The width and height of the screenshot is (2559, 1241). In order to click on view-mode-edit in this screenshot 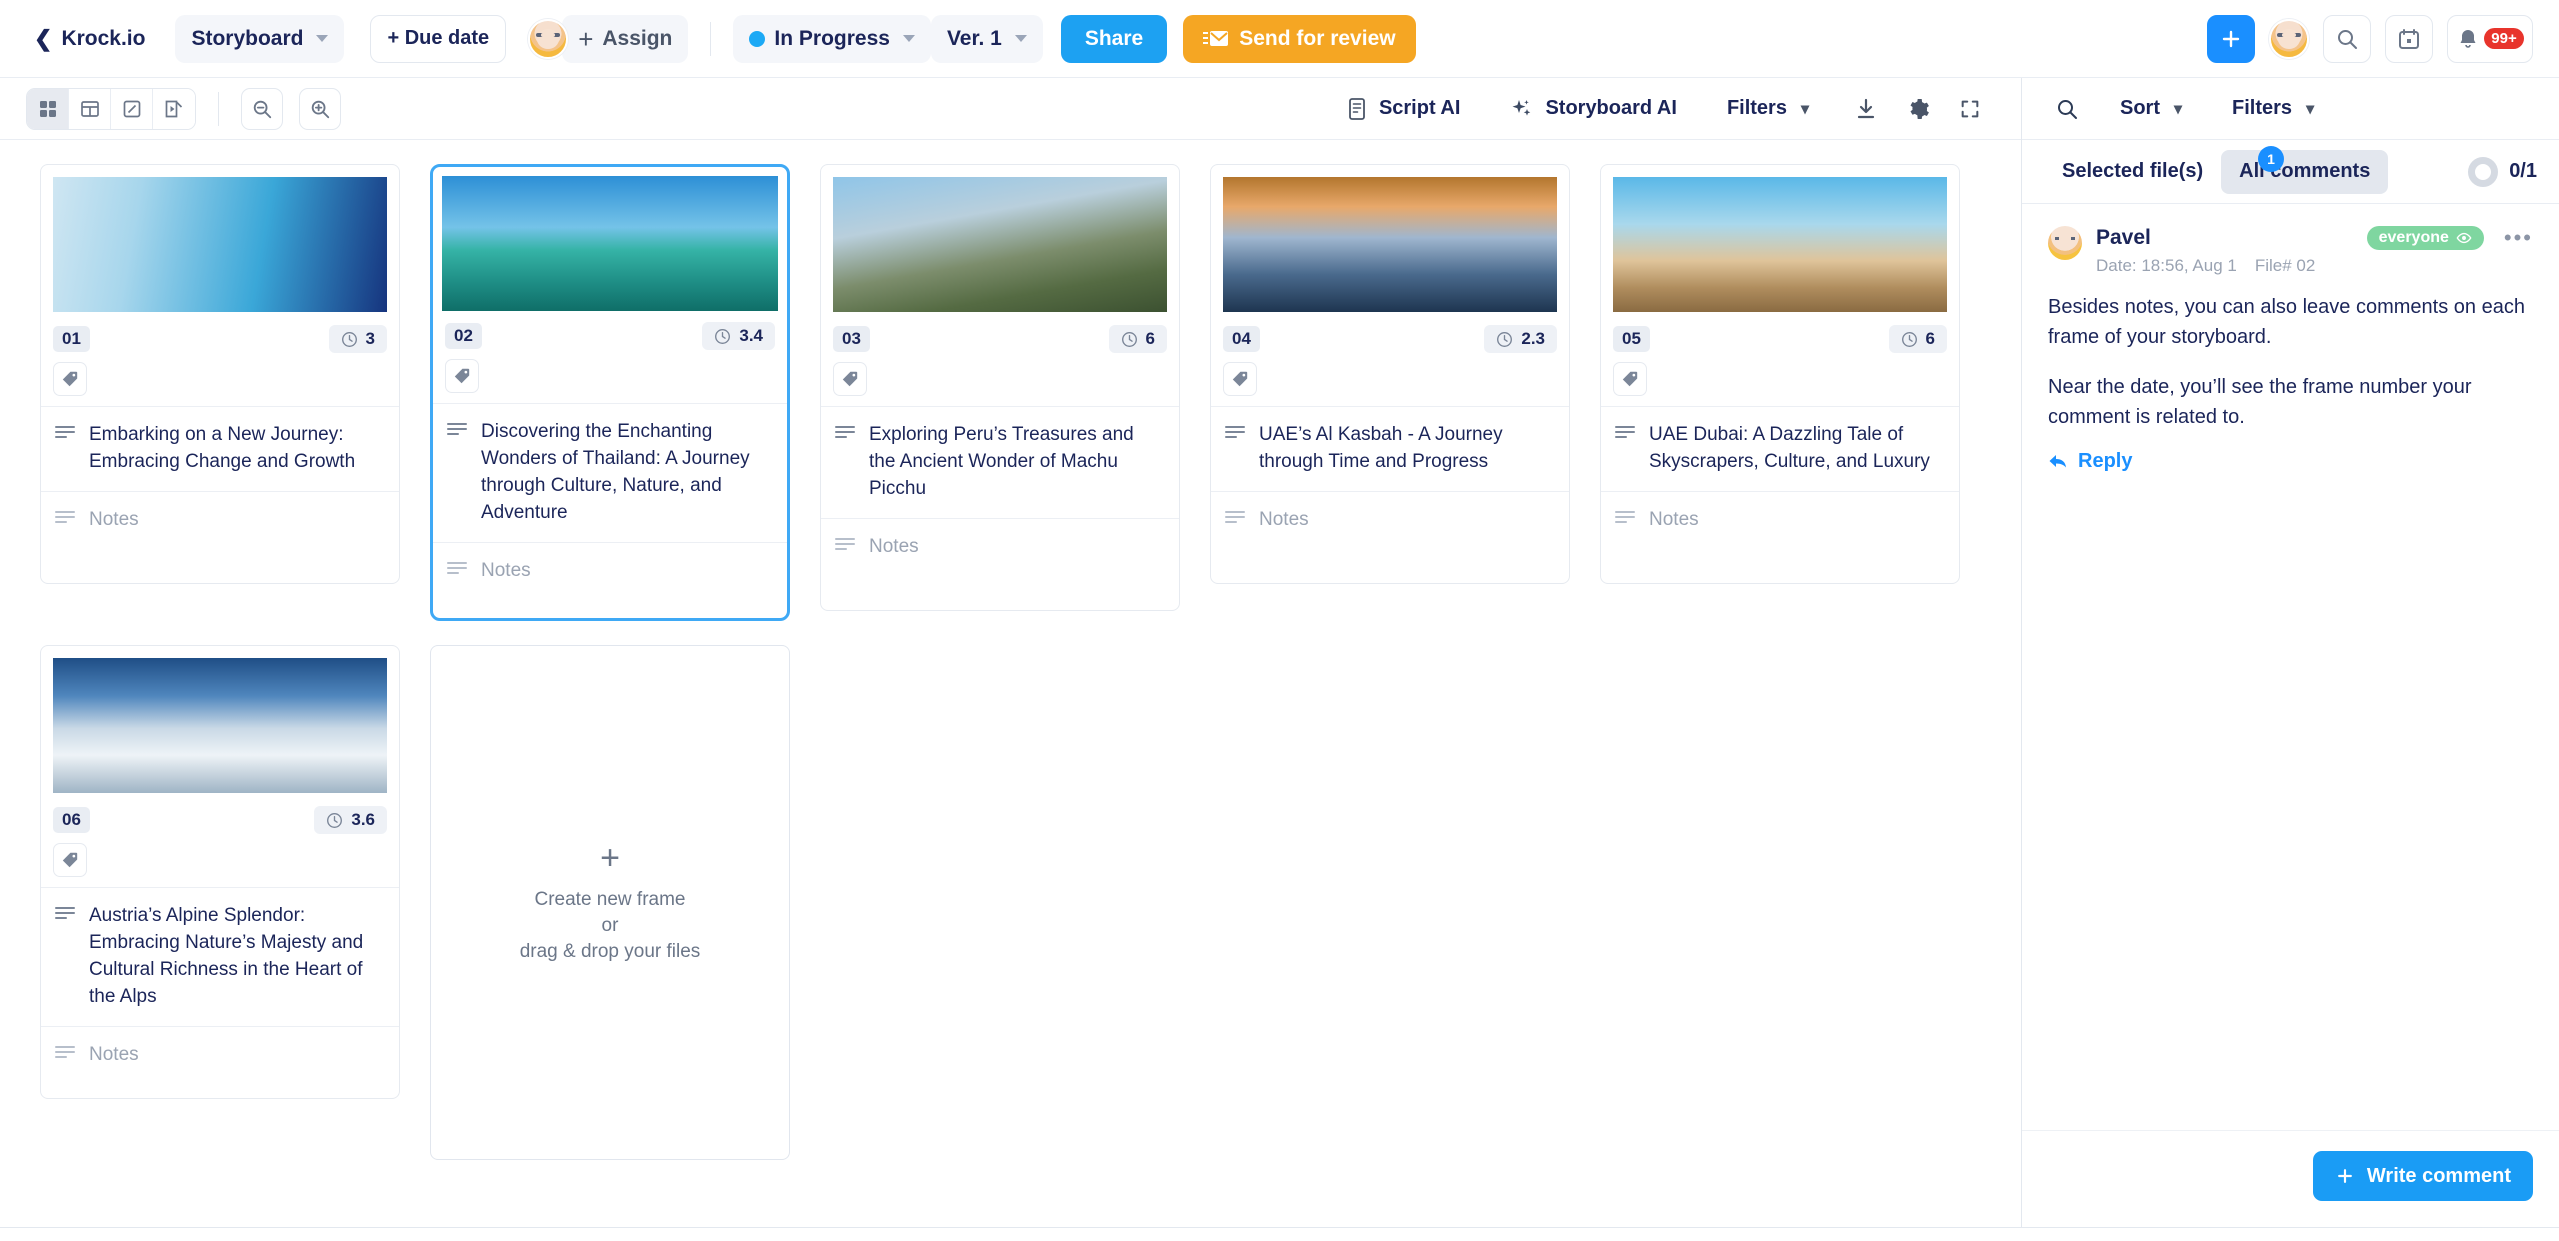, I will do `click(132, 108)`.